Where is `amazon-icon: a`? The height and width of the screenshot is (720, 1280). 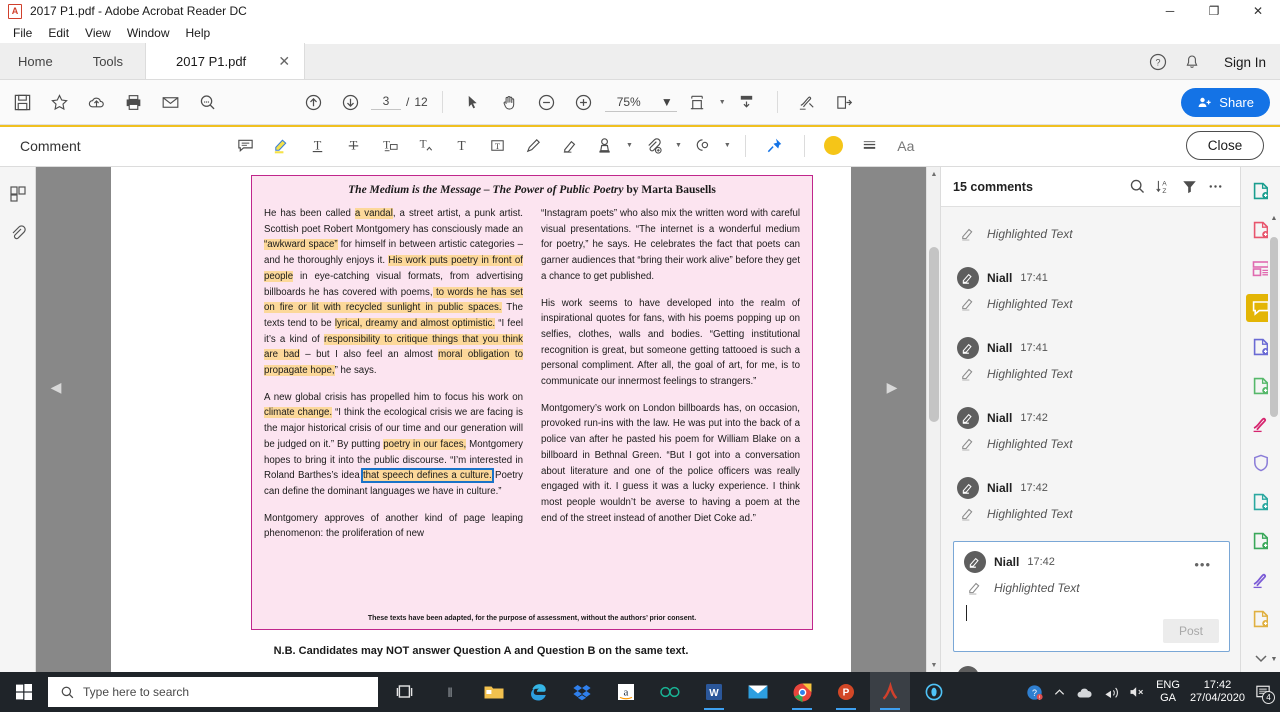
amazon-icon: a is located at coordinates (626, 692).